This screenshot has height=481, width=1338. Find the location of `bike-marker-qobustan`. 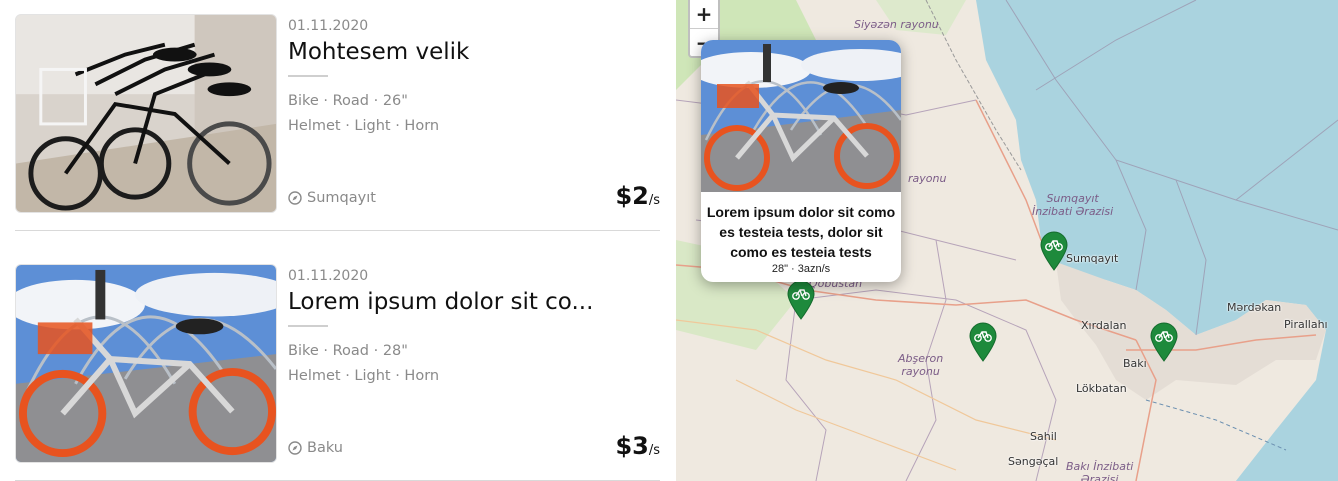

bike-marker-qobustan is located at coordinates (801, 300).